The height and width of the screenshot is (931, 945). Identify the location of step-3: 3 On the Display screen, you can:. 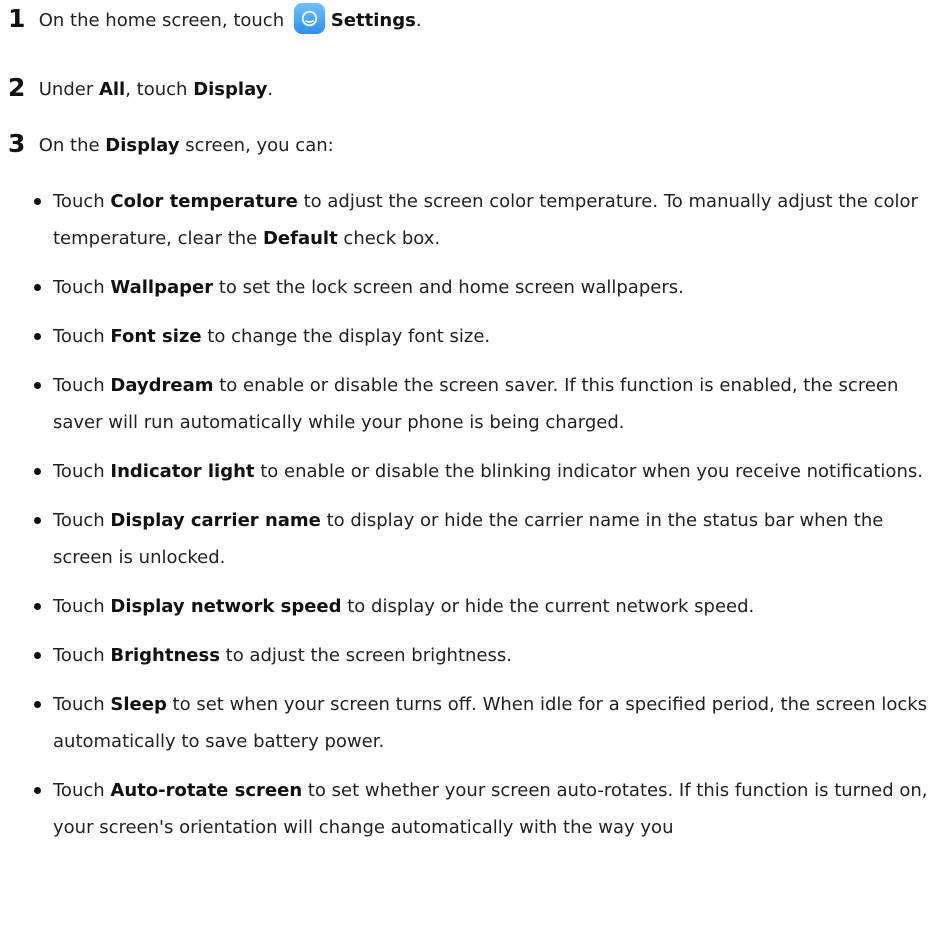
(171, 145).